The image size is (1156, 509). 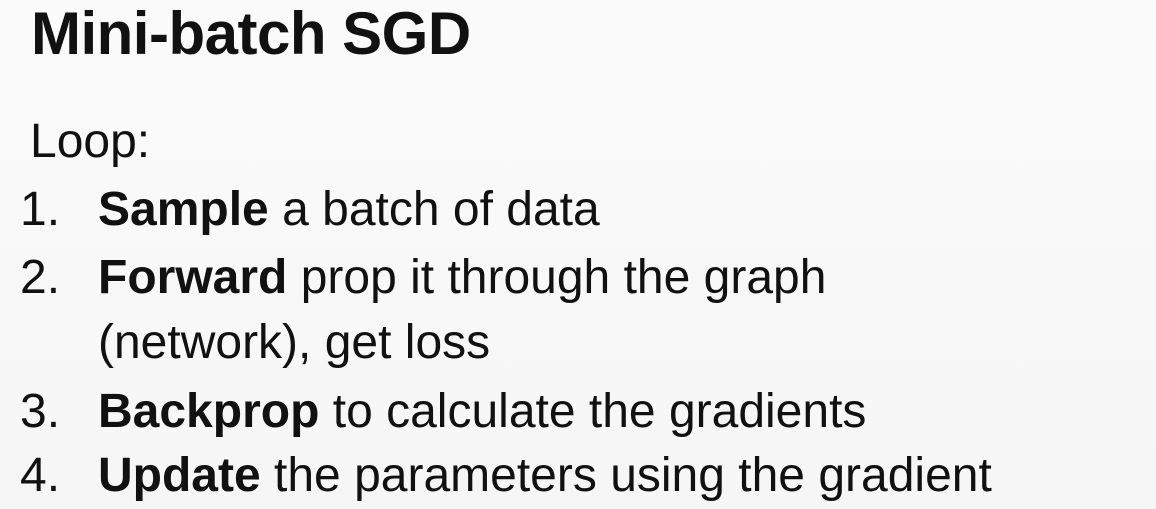 What do you see at coordinates (626, 475) in the screenshot?
I see `list-item-text: the parameters using the gradient` at bounding box center [626, 475].